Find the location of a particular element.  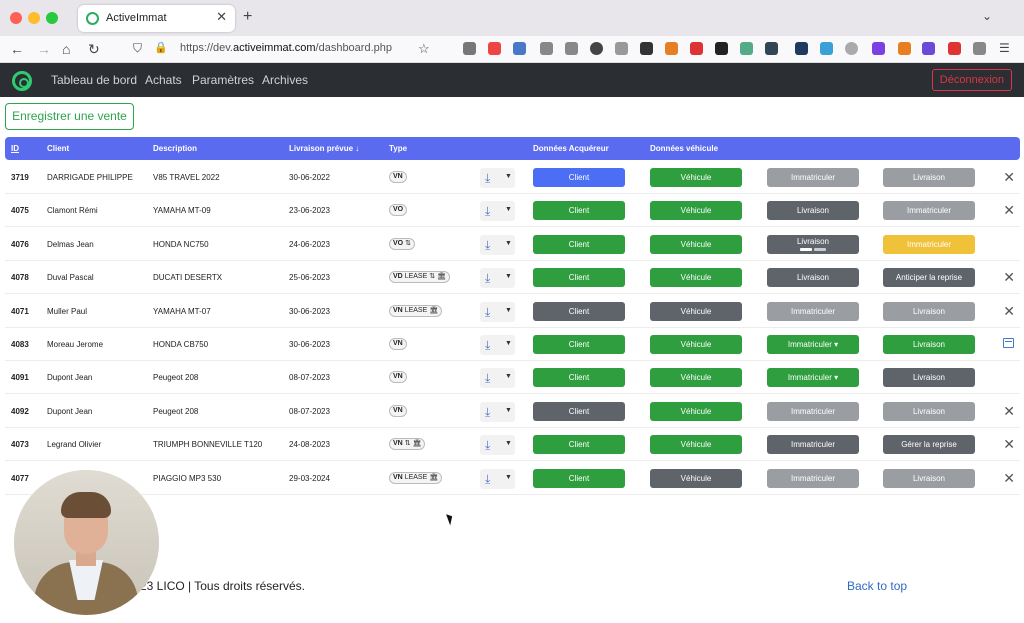

nav-purchases: Achats is located at coordinates (163, 80).